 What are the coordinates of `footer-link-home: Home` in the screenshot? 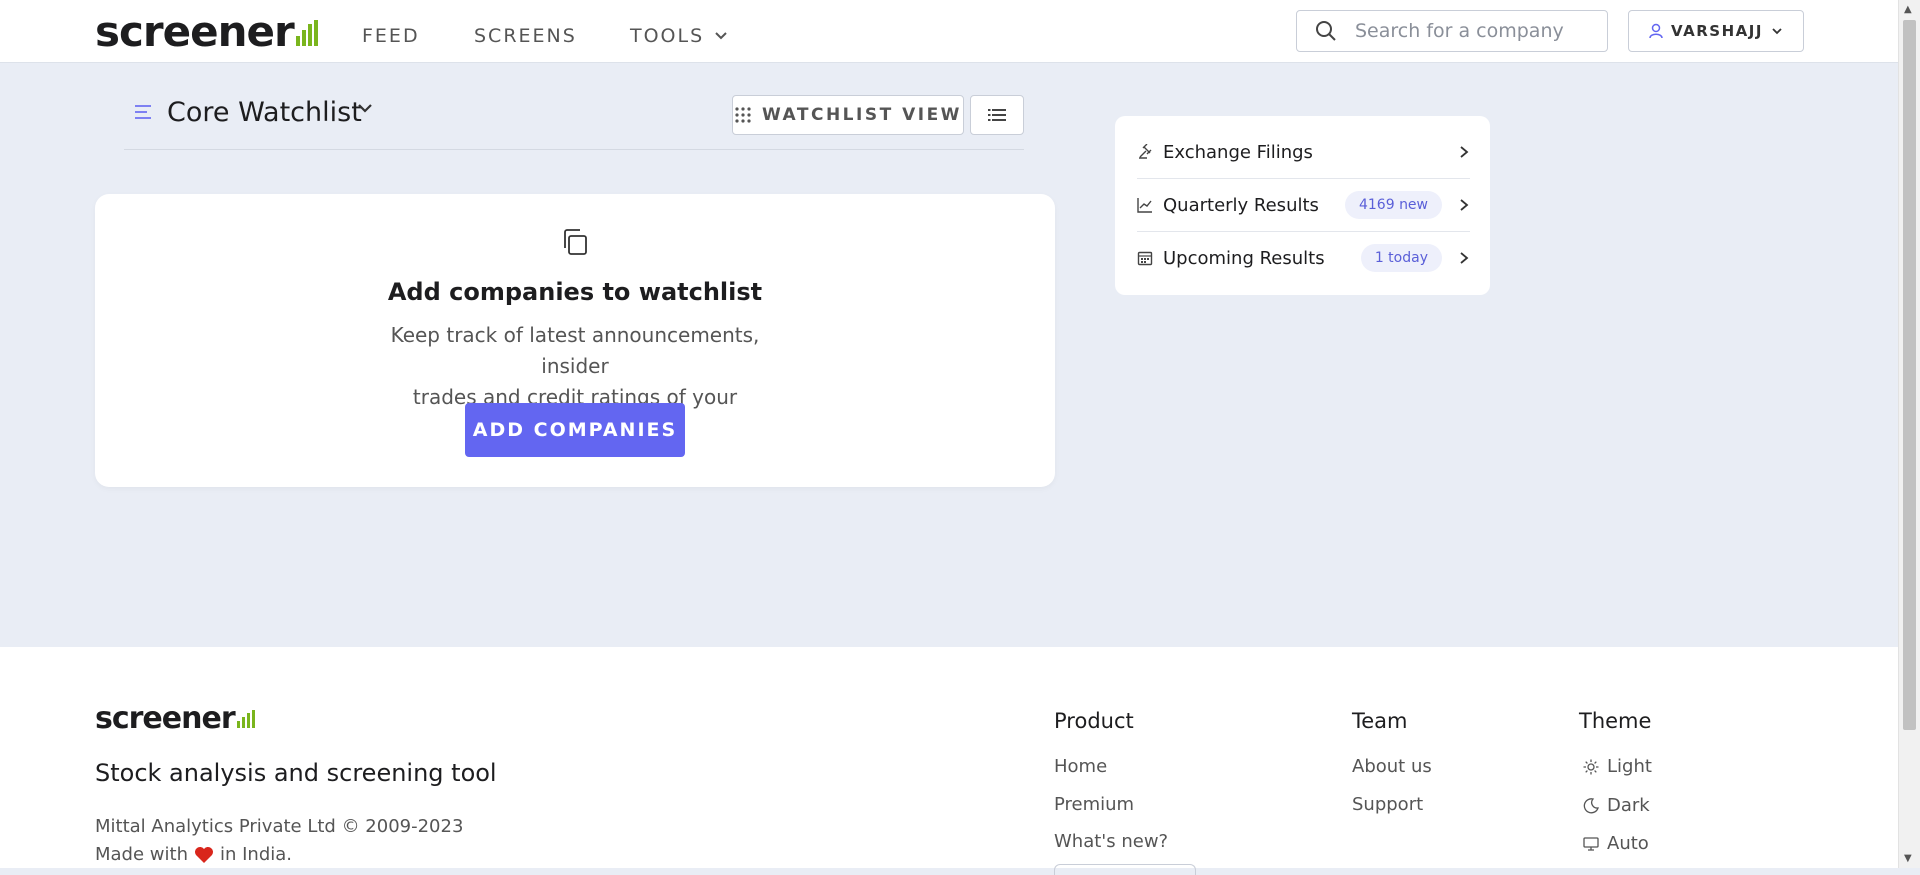 It's located at (1080, 766).